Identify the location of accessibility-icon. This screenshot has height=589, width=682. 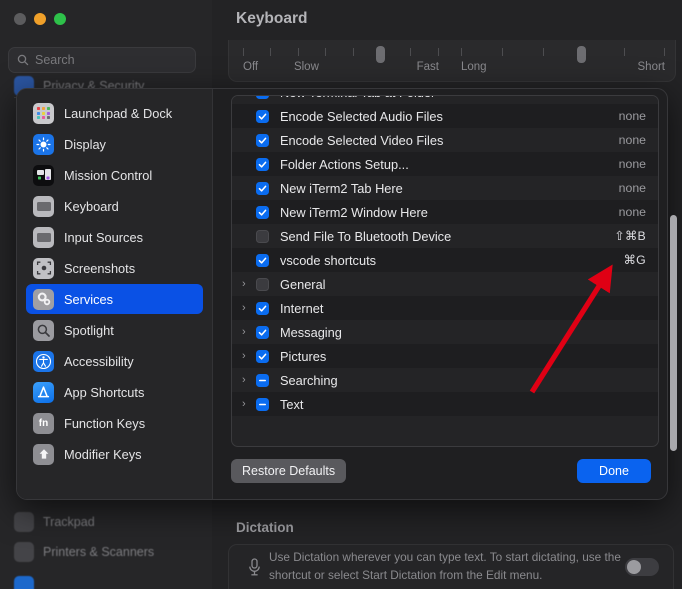
(43, 361).